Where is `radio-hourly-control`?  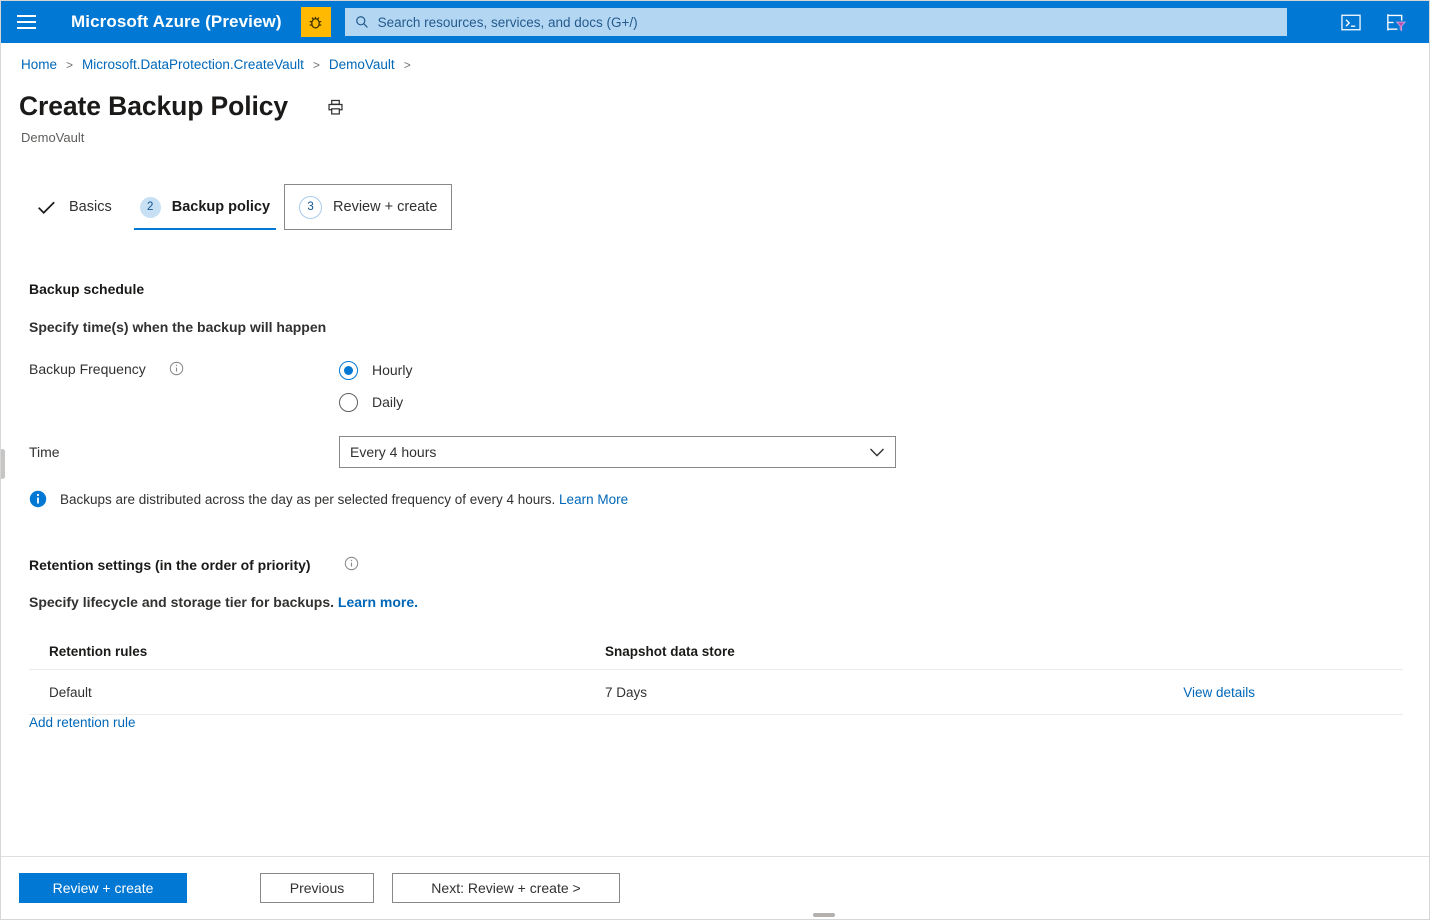 radio-hourly-control is located at coordinates (348, 370).